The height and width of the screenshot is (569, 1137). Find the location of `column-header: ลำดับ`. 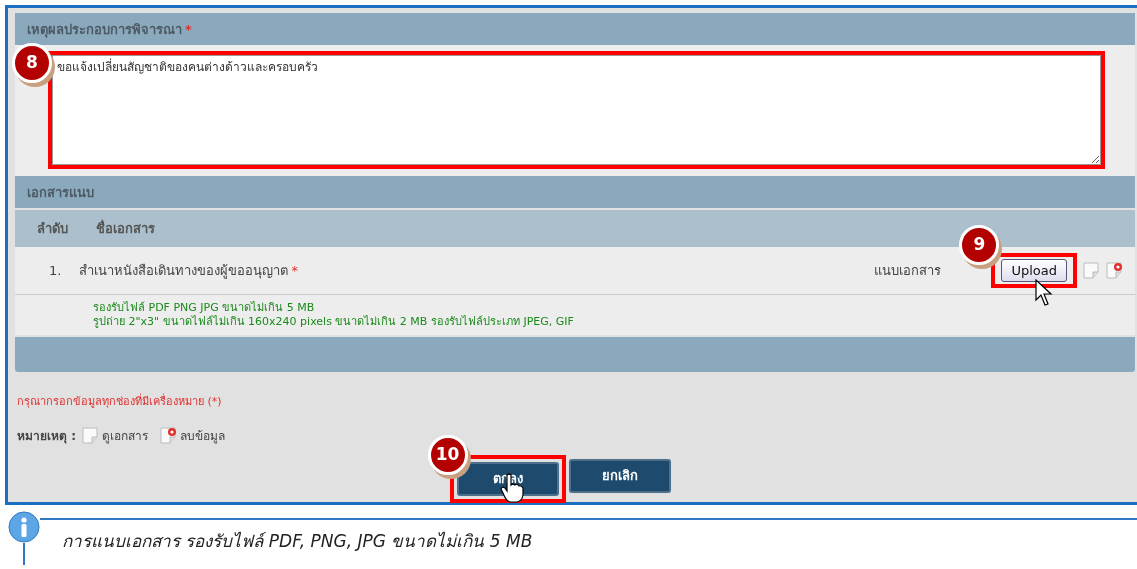

column-header: ลำดับ is located at coordinates (52, 228).